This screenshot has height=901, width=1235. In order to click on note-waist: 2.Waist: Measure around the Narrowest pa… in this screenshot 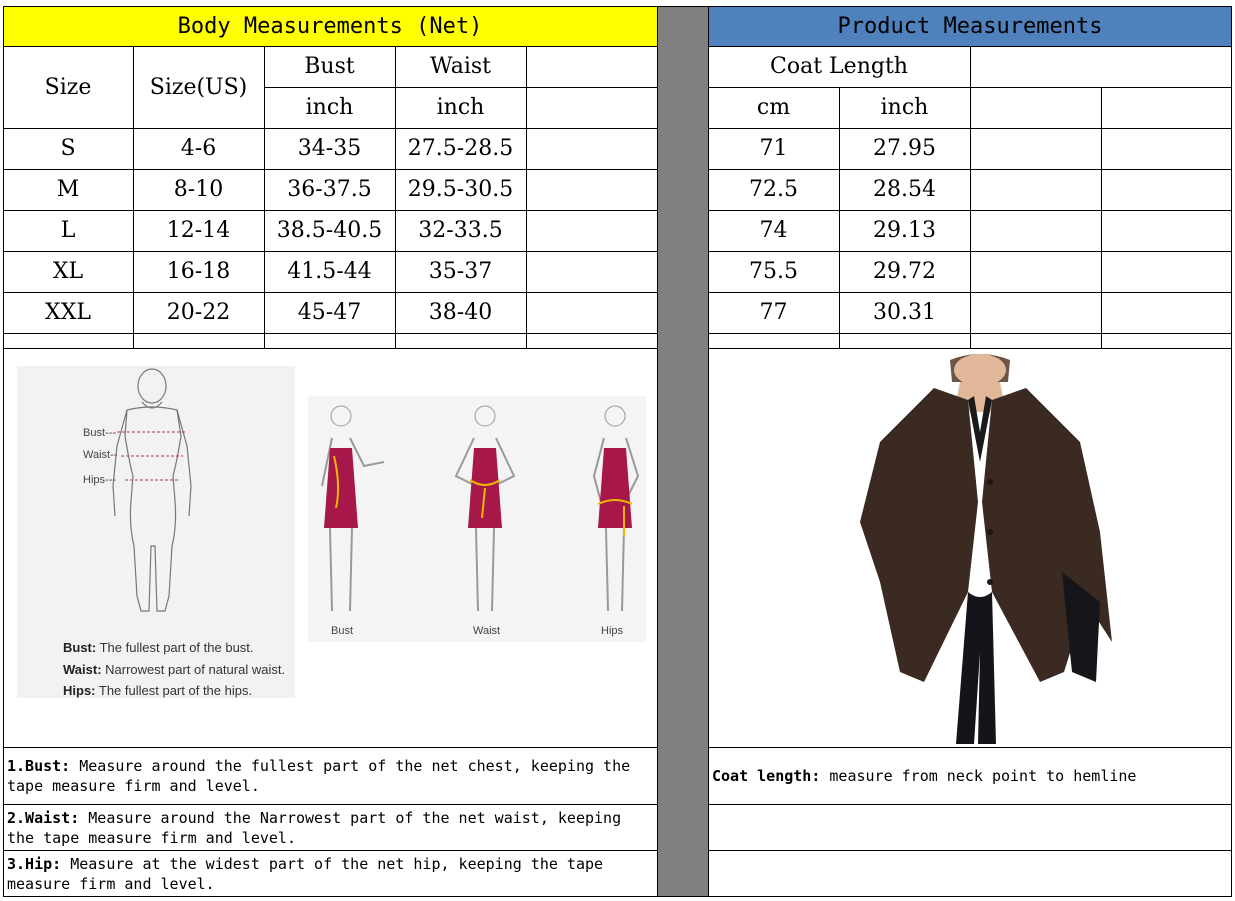, I will do `click(314, 827)`.